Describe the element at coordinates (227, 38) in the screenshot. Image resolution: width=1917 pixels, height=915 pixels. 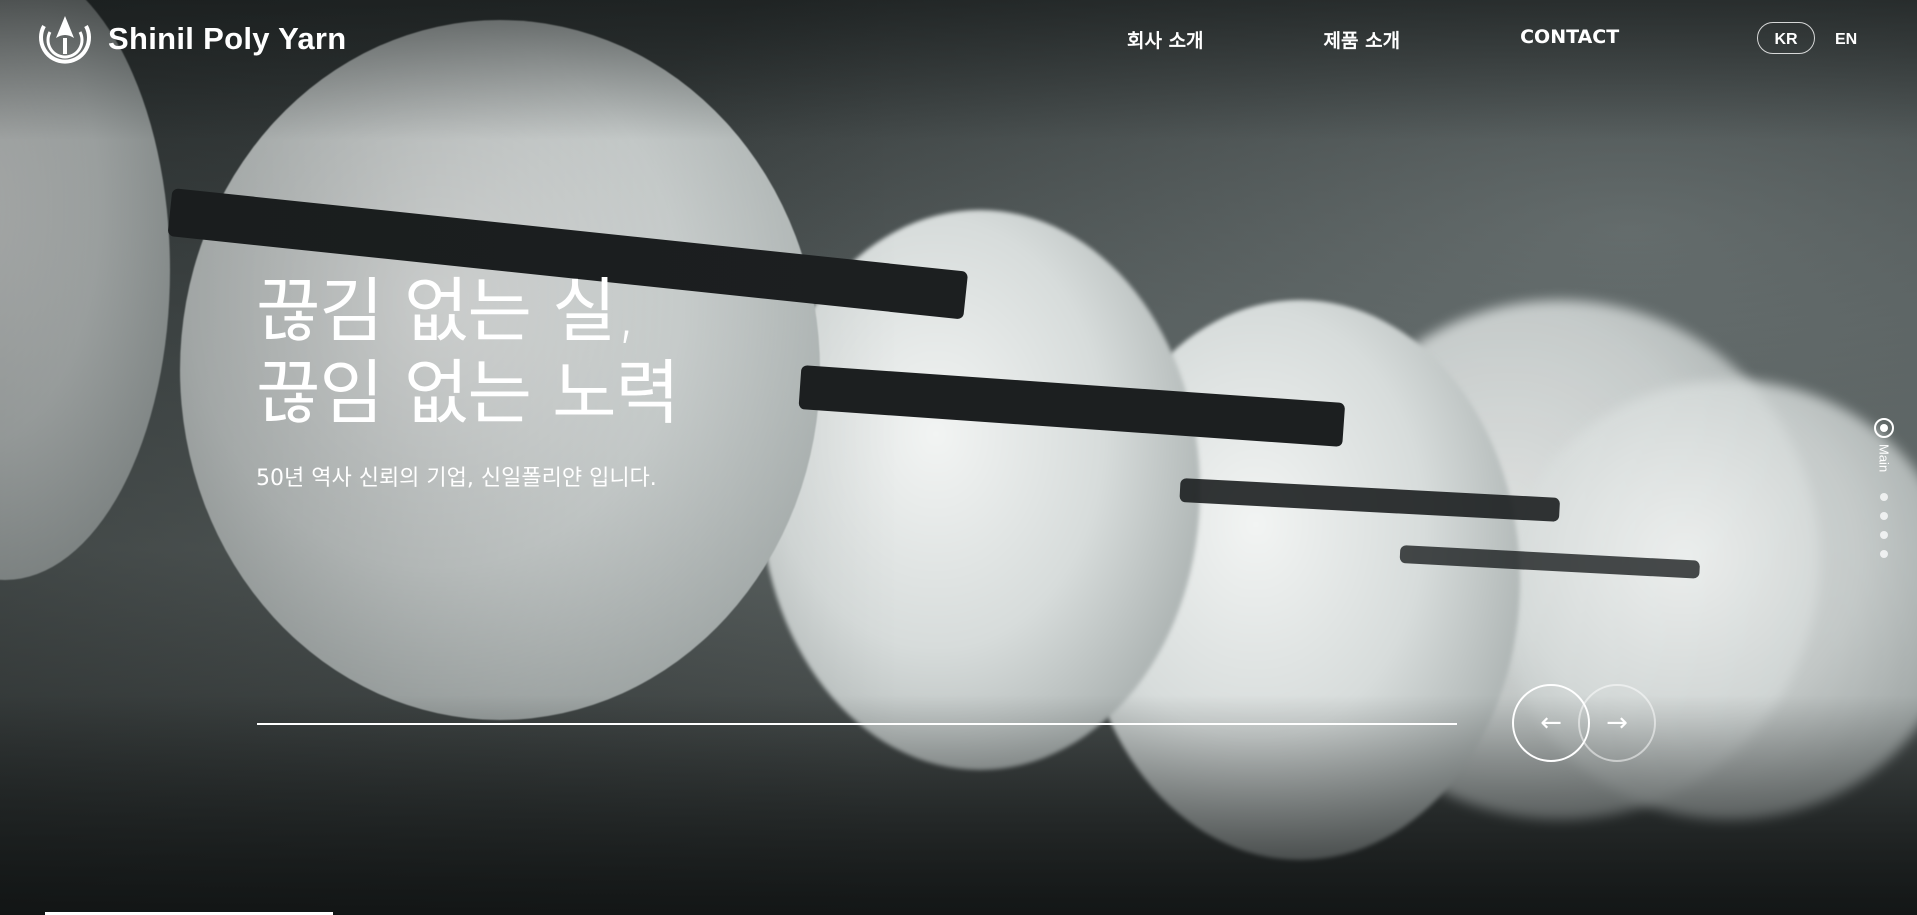
I see `brand-name: Shinil Poly Yarn` at that location.